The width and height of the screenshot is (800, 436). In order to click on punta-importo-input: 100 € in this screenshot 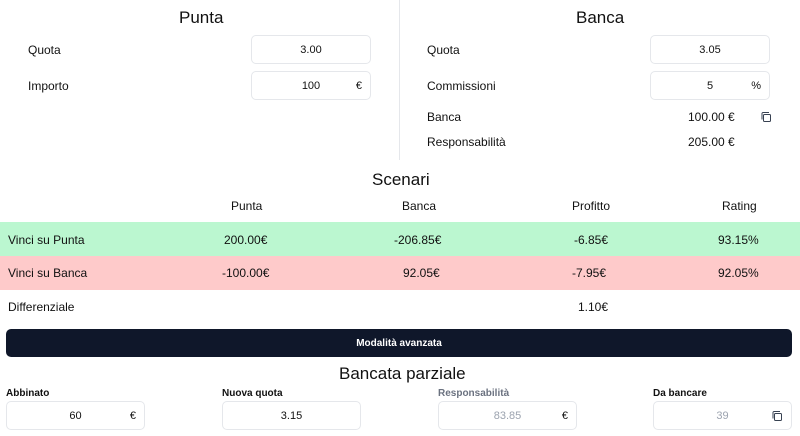, I will do `click(311, 85)`.